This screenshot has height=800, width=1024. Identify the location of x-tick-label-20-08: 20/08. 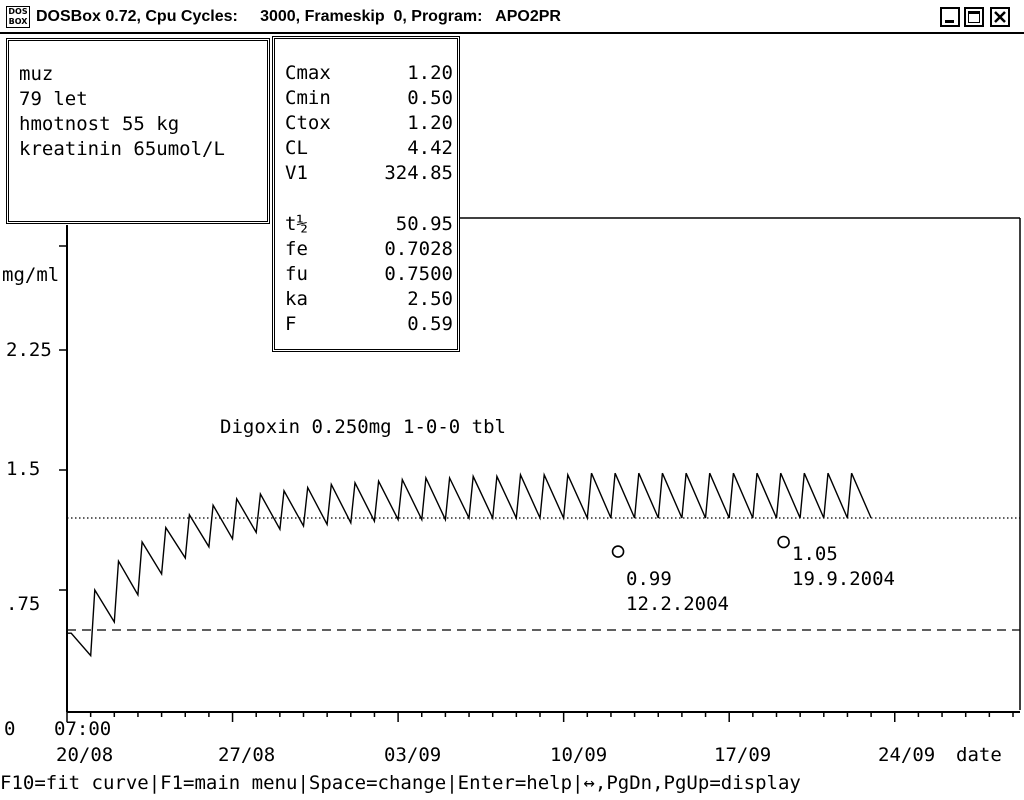
(85, 755).